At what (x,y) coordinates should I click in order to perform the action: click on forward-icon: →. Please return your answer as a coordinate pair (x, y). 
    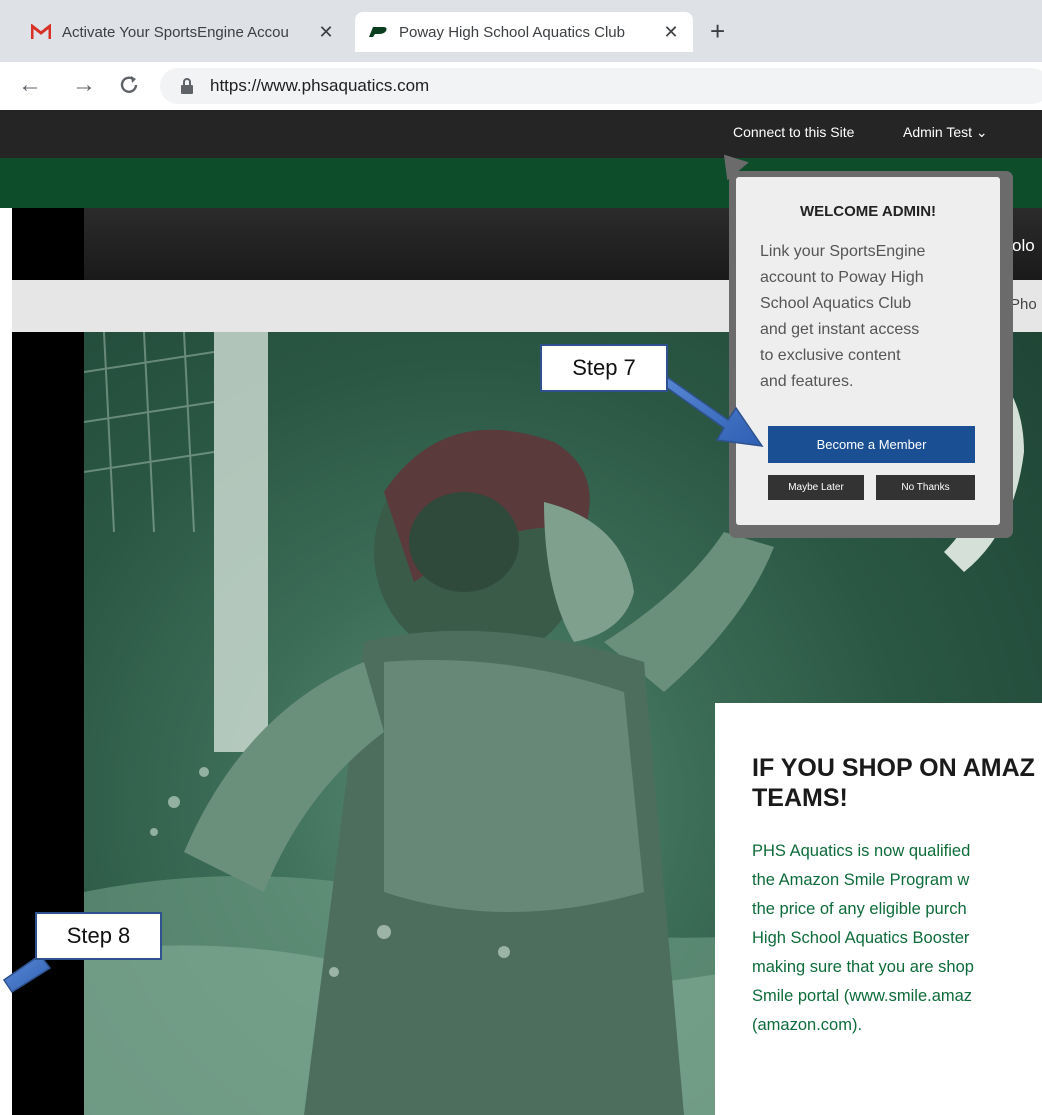
    Looking at the image, I should click on (84, 85).